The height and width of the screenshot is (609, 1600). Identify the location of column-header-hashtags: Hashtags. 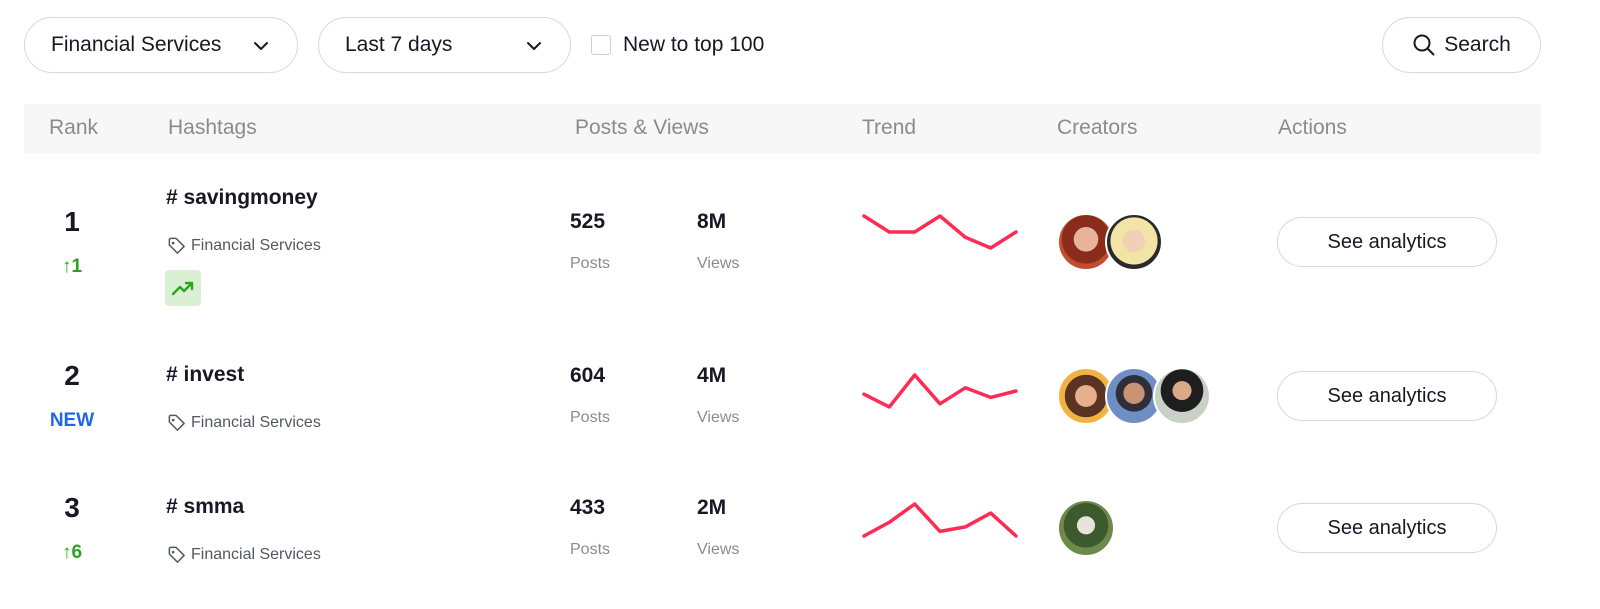
(212, 127).